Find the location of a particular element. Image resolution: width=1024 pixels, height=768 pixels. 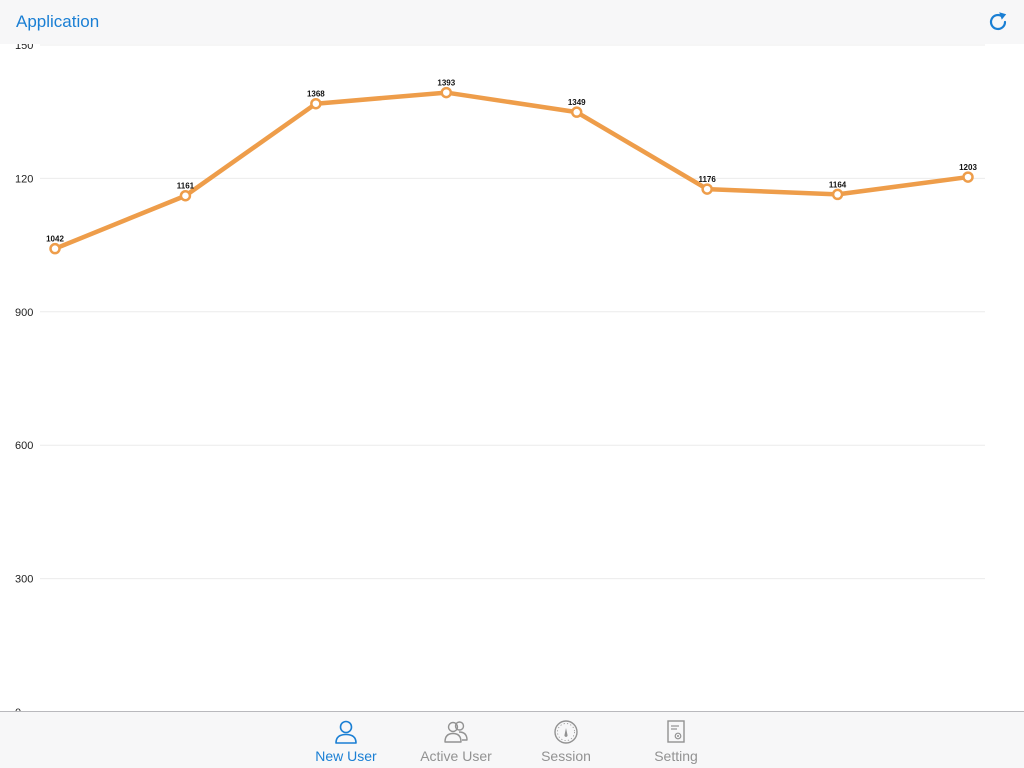

refresh-button is located at coordinates (998, 22).